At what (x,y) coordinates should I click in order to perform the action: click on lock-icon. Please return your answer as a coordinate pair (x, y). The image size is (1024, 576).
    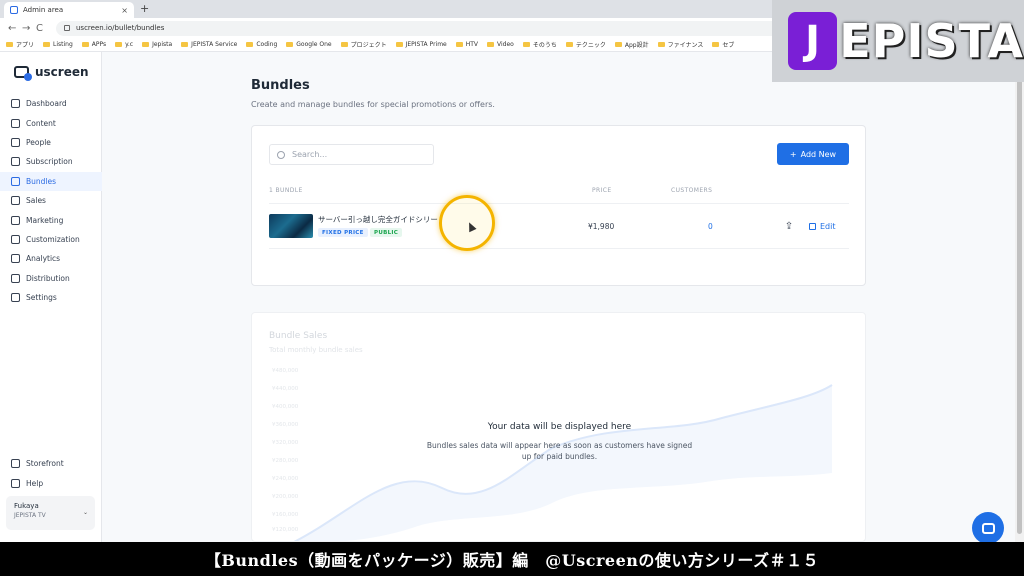
    Looking at the image, I should click on (67, 28).